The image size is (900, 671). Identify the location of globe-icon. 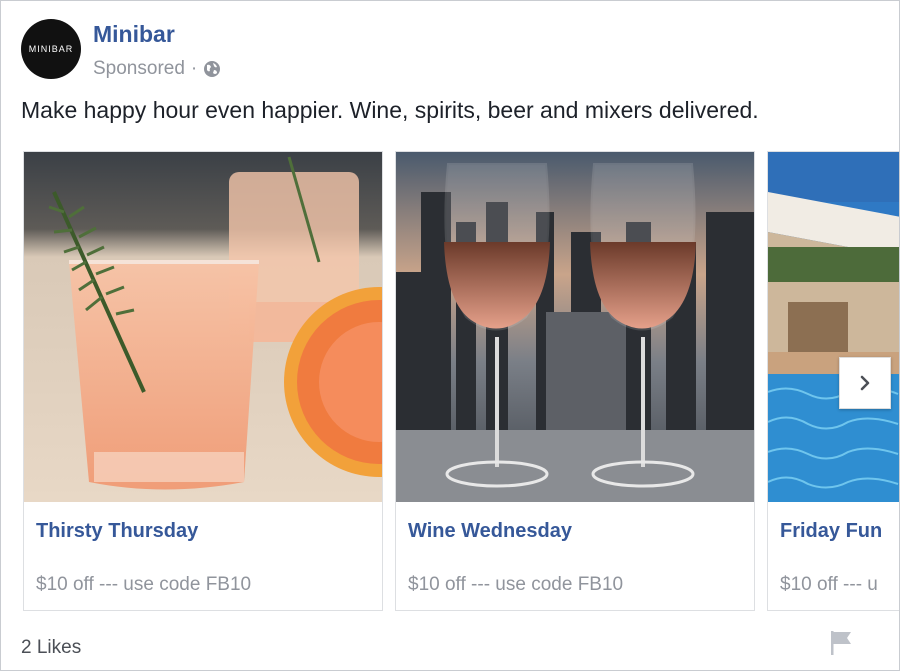
(212, 69).